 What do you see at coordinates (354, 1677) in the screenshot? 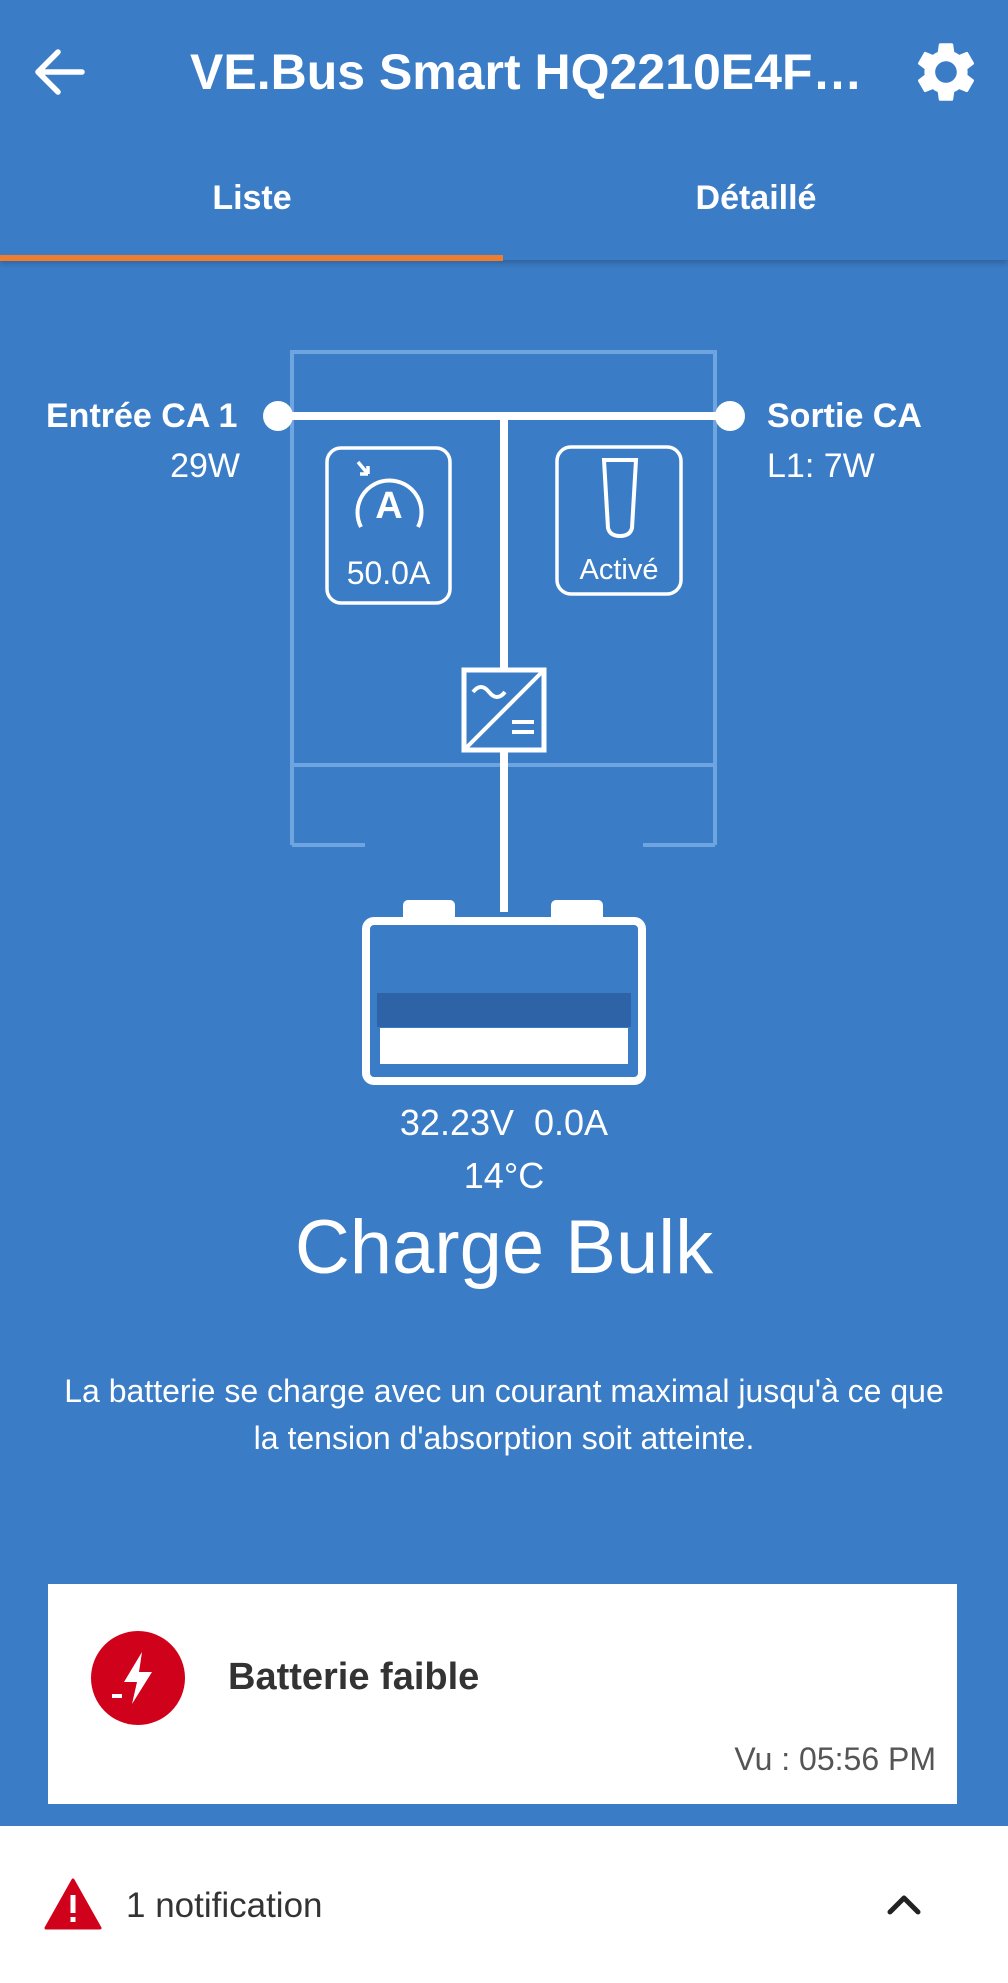
I see `alert-title: Batterie faible` at bounding box center [354, 1677].